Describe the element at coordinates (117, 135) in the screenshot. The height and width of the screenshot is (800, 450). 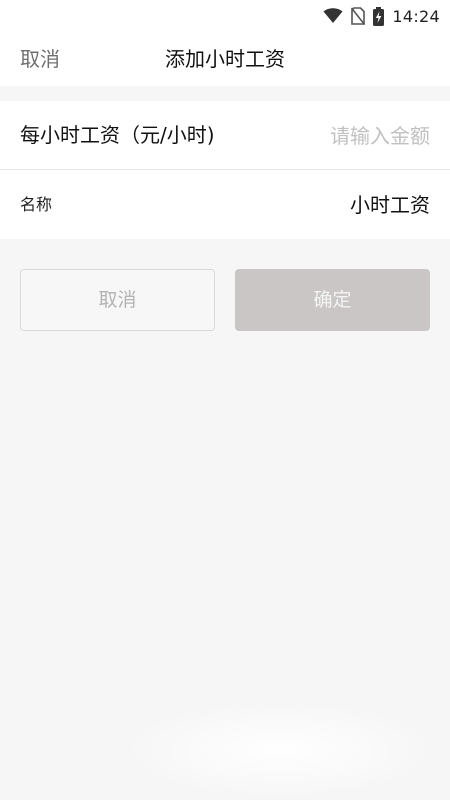
I see `wage-label: 每小时工资（元/小时)` at that location.